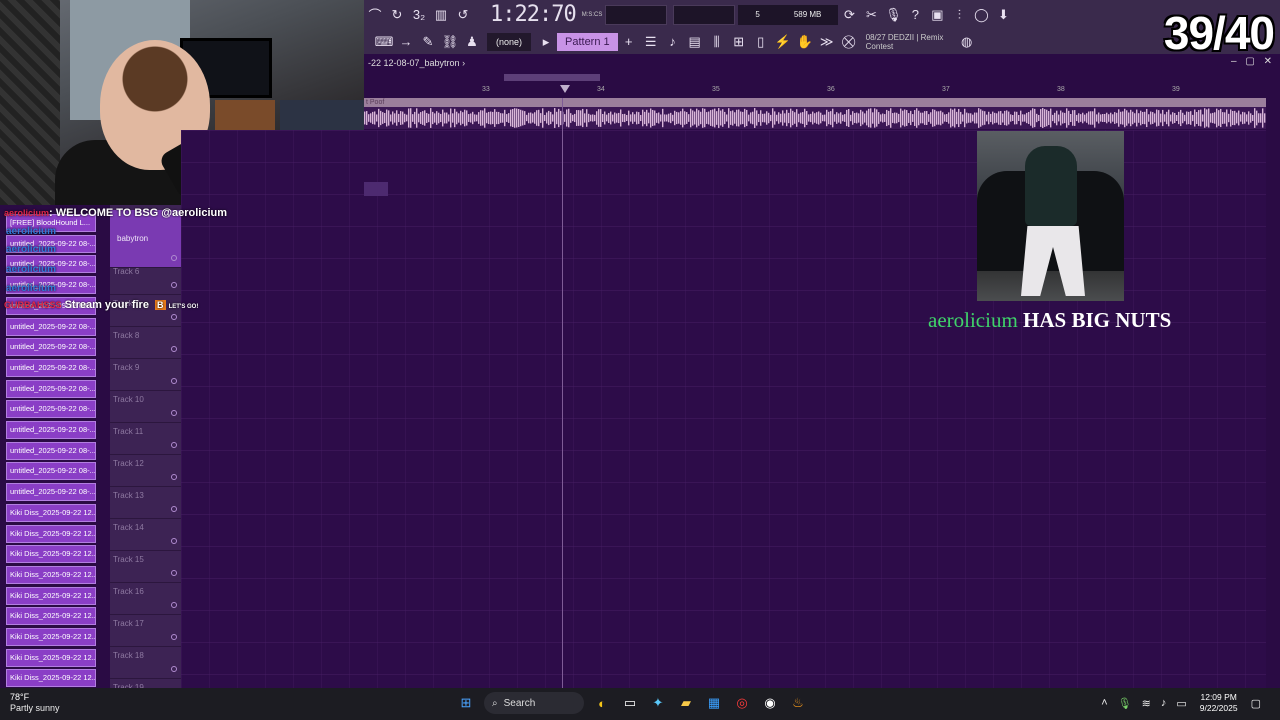  What do you see at coordinates (1104, 703) in the screenshot?
I see `chevron-up-icon: ˄` at bounding box center [1104, 703].